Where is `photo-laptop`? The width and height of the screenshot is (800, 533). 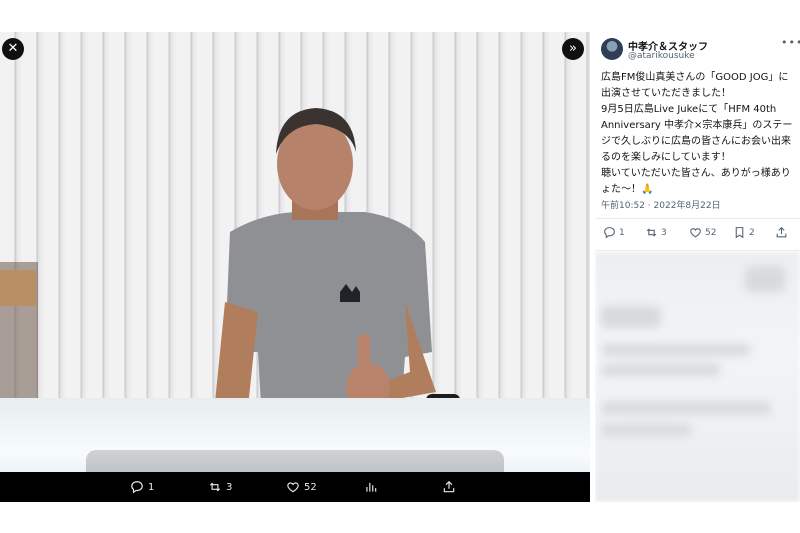 photo-laptop is located at coordinates (295, 461).